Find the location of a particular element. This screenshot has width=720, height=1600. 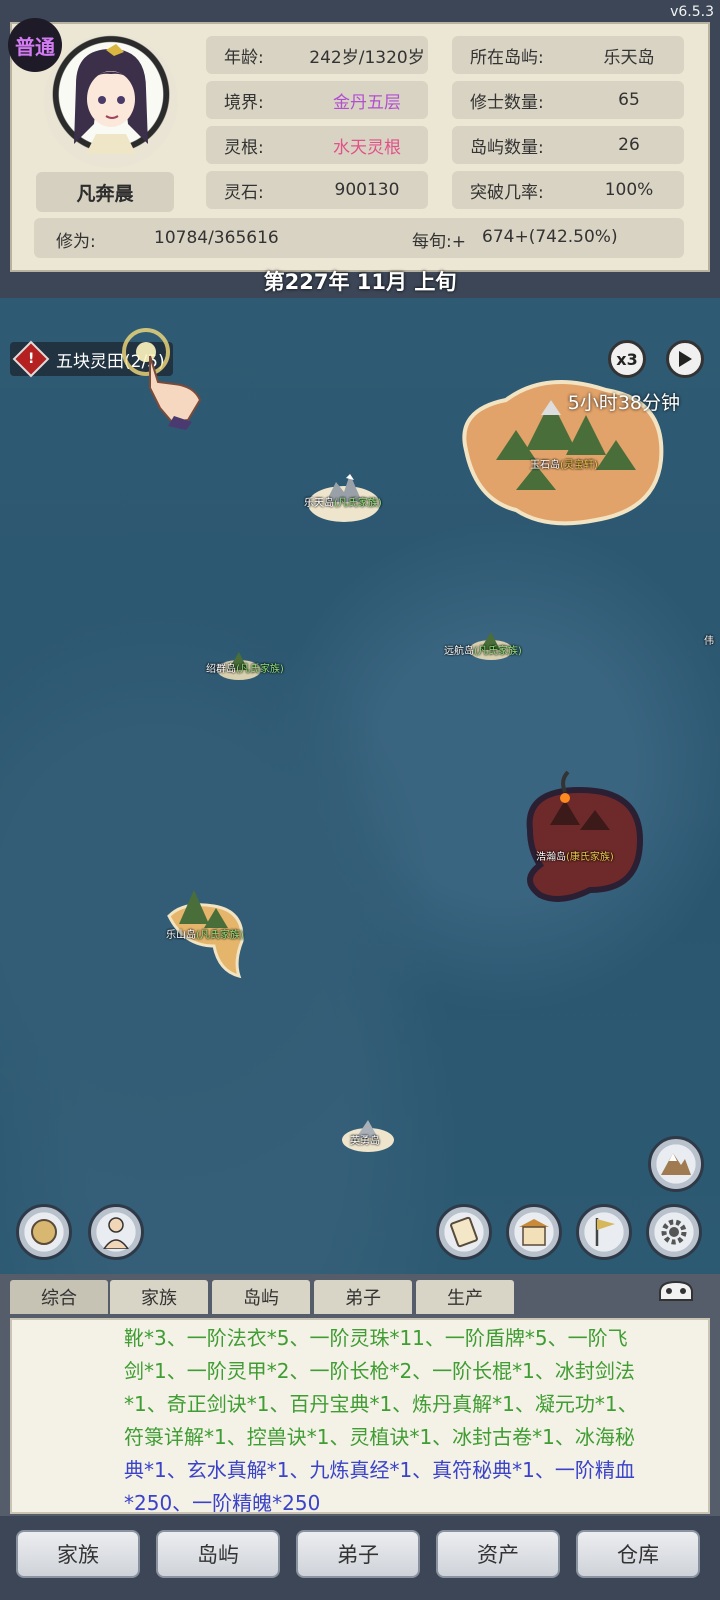

temple-icon is located at coordinates (534, 1232).